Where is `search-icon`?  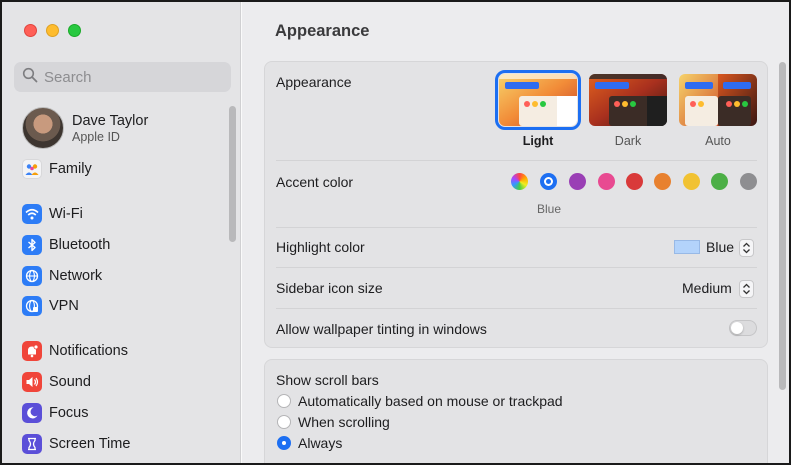
search-icon is located at coordinates (30, 77).